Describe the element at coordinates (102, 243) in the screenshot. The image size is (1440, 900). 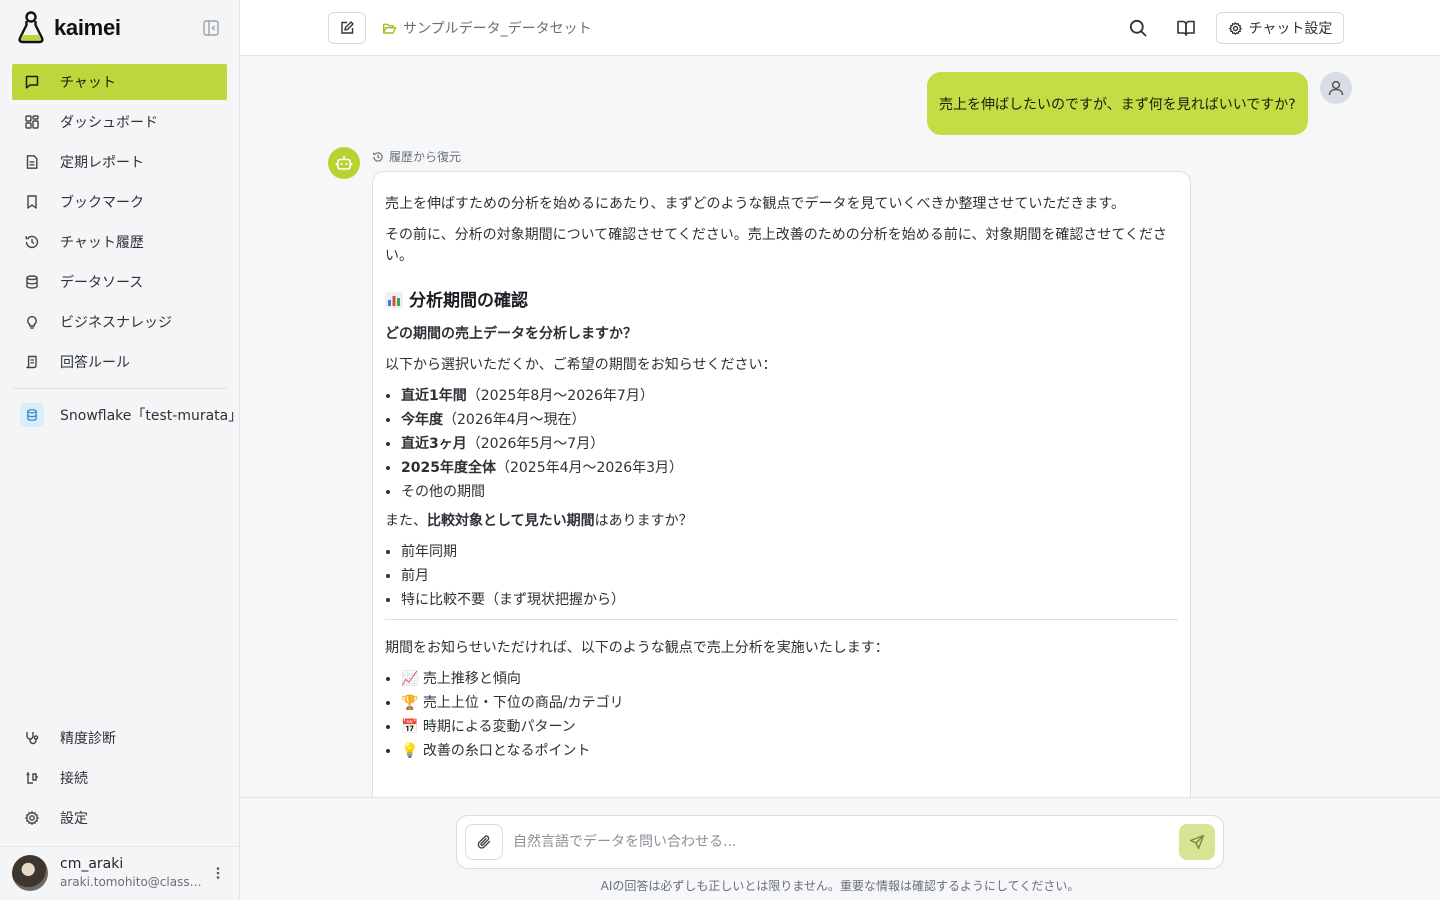
I see `sidebar-item-label: チャット履歴` at that location.